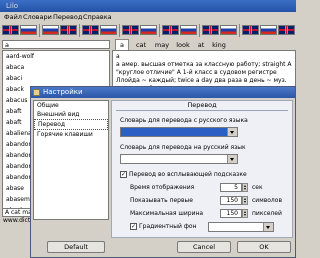  Describe the element at coordinates (204, 247) in the screenshot. I see `cancel-button: Cancel` at that location.